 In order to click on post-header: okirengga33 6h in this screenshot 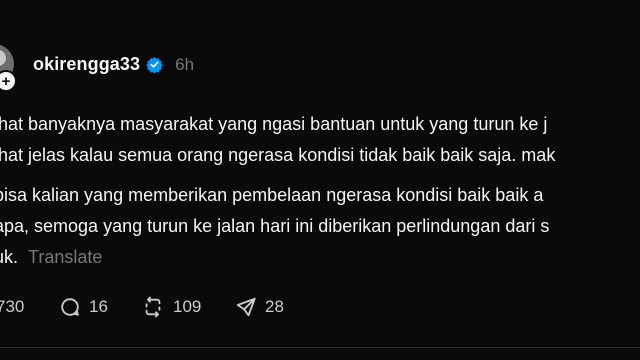, I will do `click(113, 64)`.